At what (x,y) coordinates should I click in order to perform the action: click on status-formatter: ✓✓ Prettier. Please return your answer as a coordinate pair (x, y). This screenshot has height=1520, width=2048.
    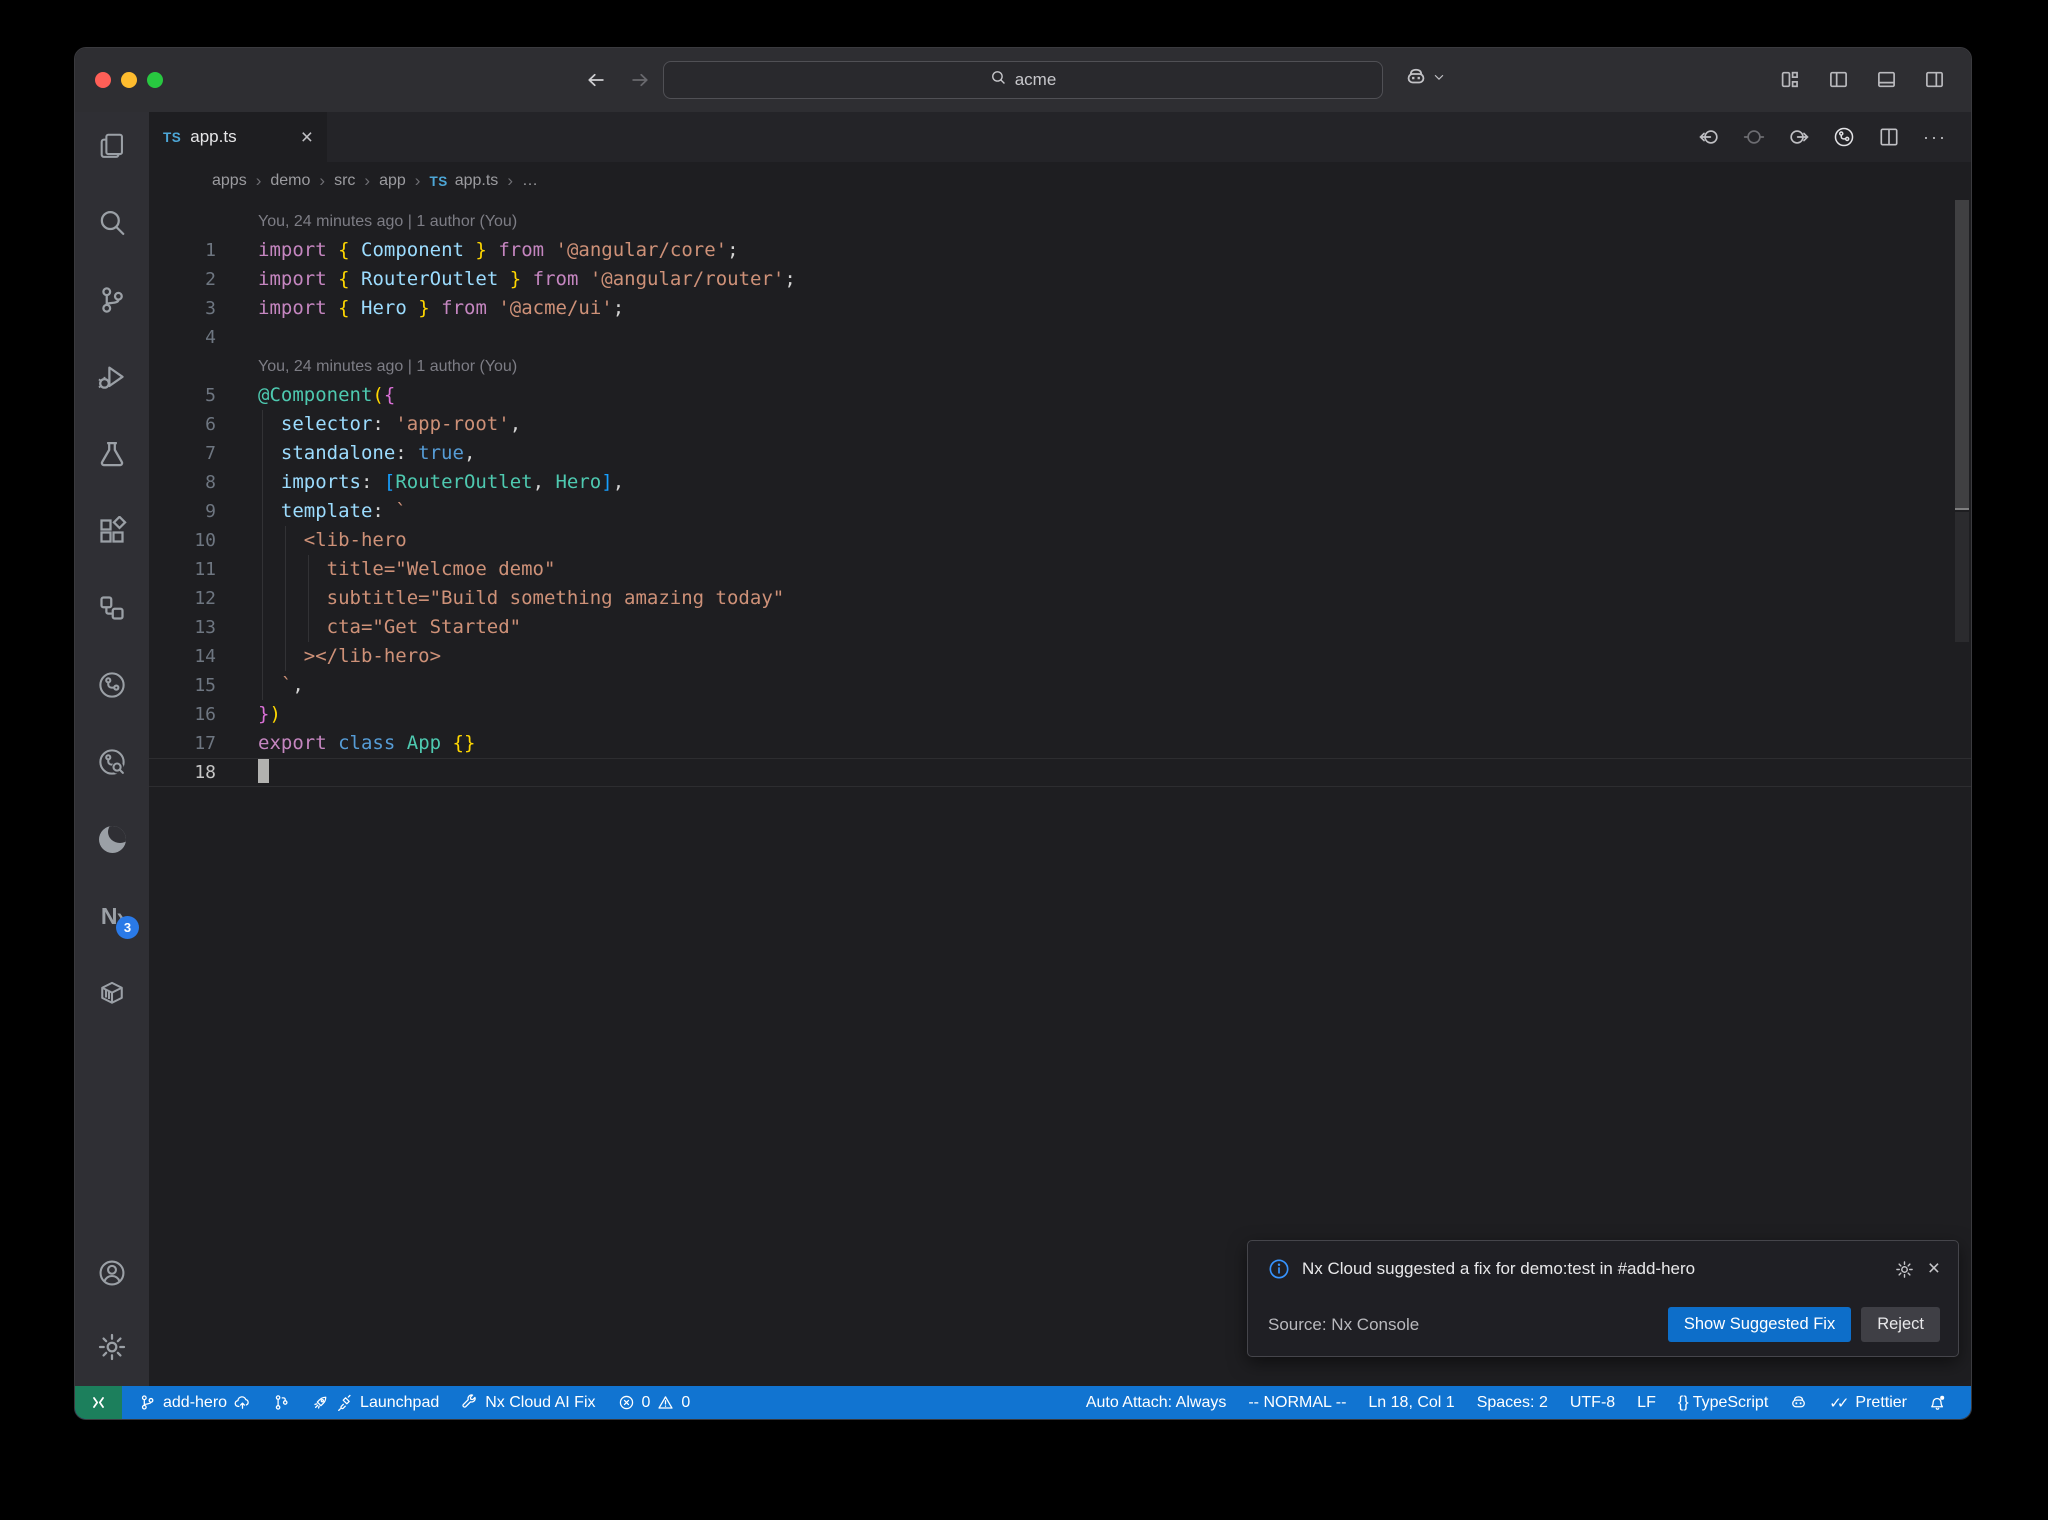
    Looking at the image, I should click on (1868, 1402).